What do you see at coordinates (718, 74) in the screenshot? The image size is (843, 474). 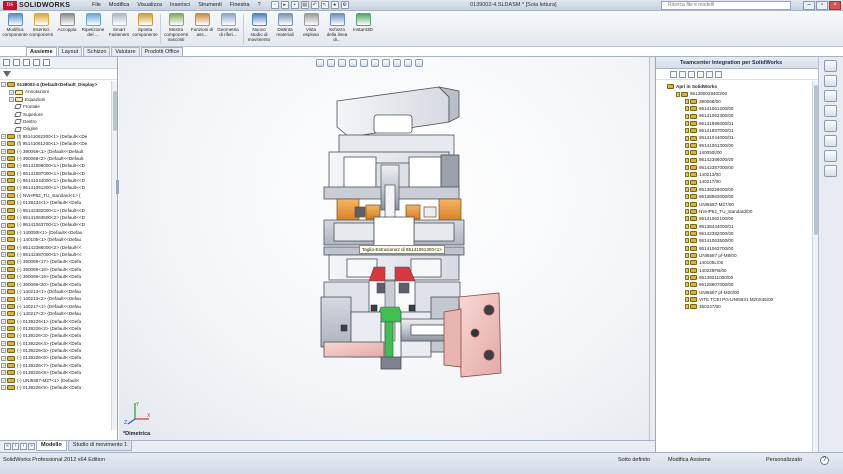 I see `properties-icon` at bounding box center [718, 74].